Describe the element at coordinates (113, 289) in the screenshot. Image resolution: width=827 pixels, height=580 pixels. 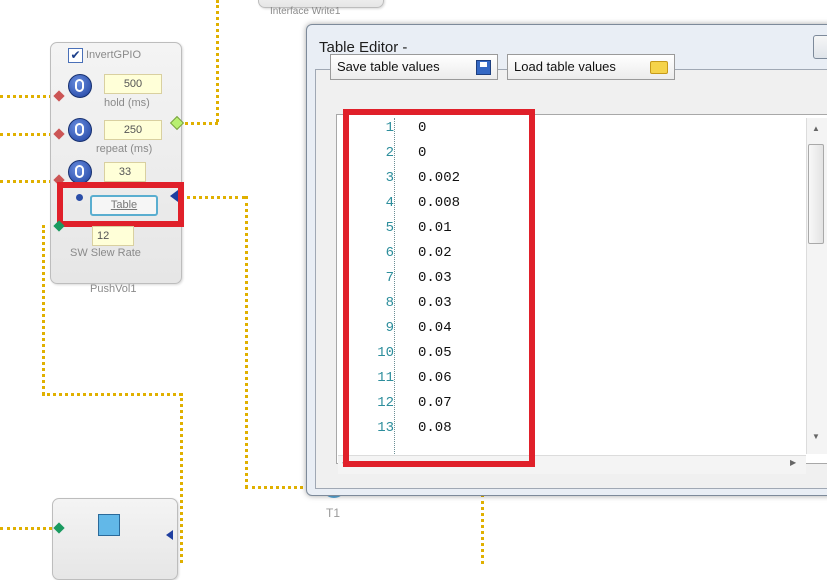
I see `pushvol-name: PushVol1` at that location.